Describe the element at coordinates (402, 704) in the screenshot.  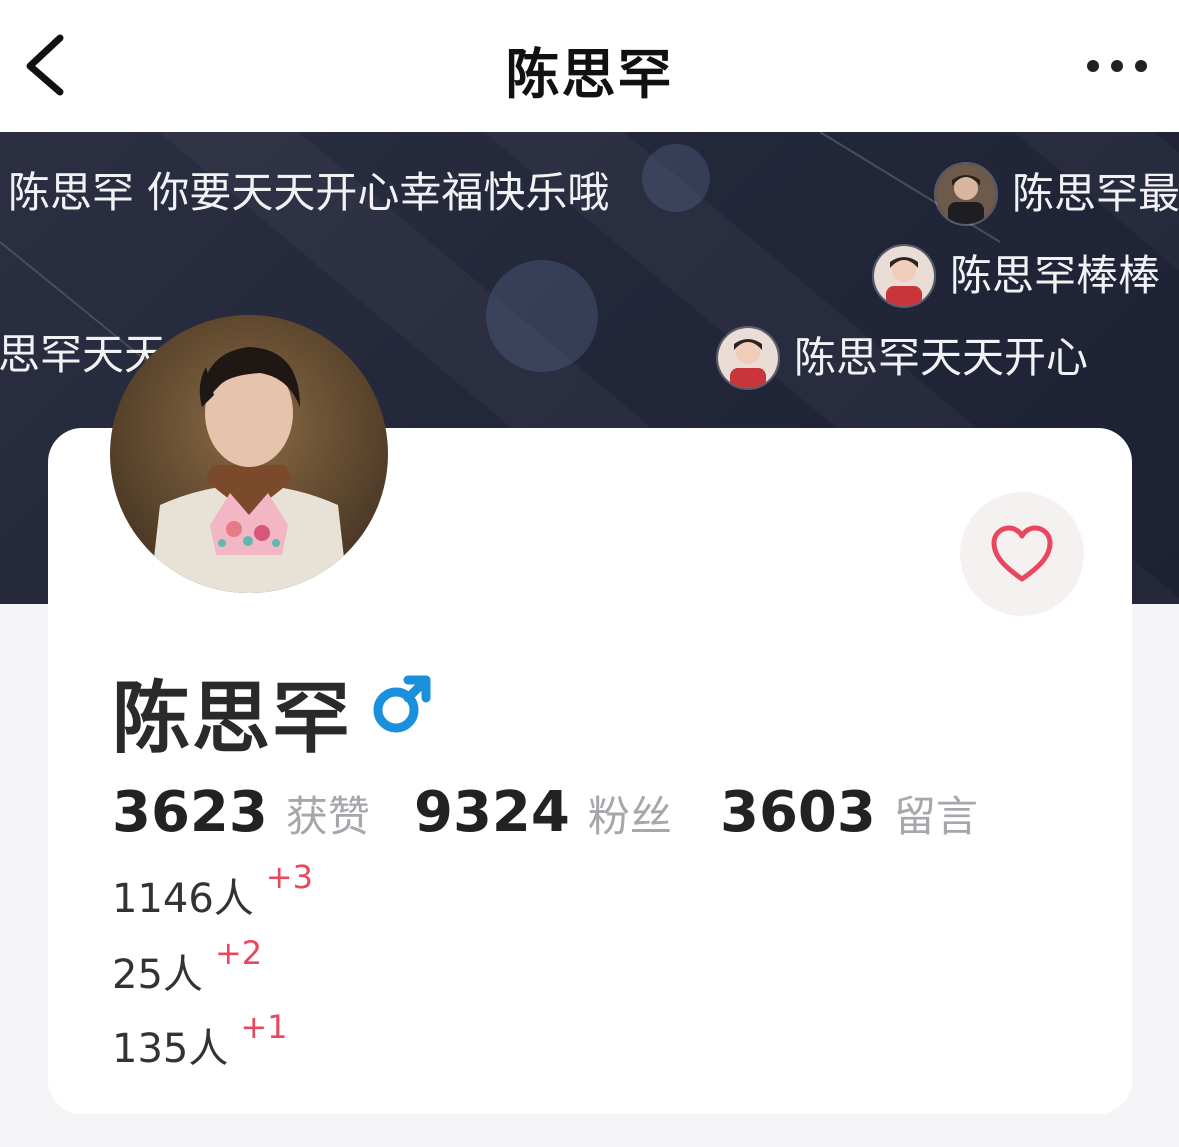
I see `male-symbol-icon` at that location.